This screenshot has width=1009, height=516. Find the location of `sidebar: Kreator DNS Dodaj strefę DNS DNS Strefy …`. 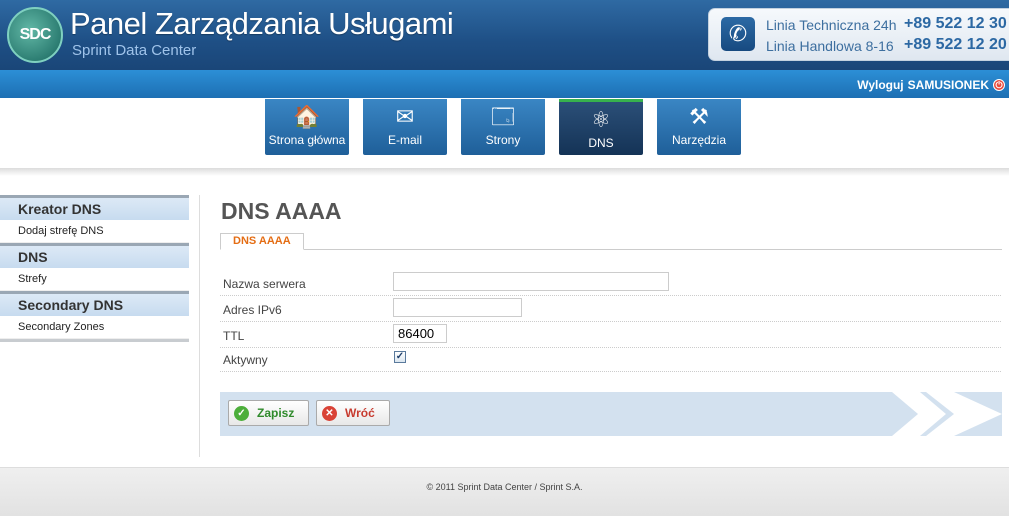

sidebar: Kreator DNS Dodaj strefę DNS DNS Strefy … is located at coordinates (94, 268).